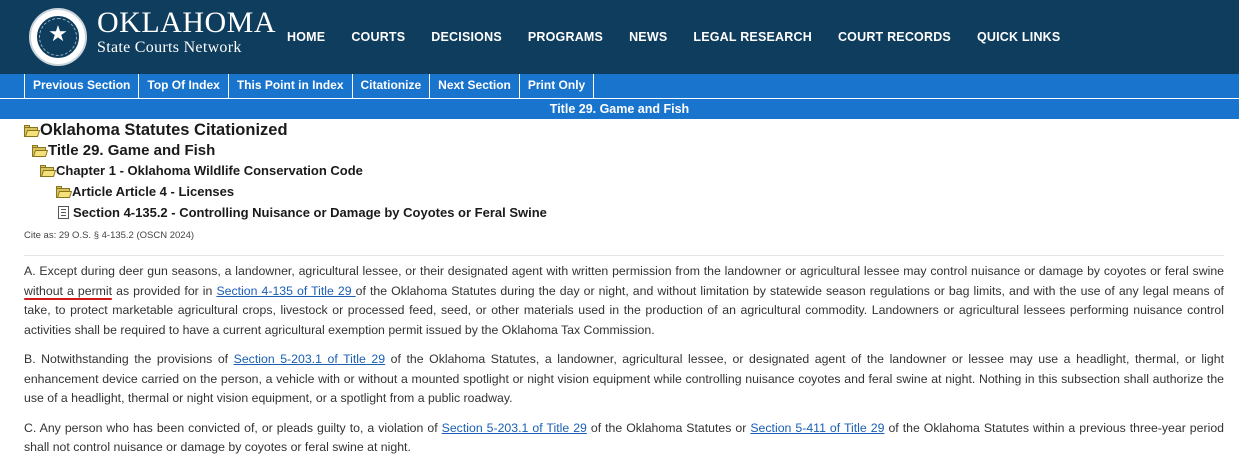 This screenshot has width=1239, height=474. Describe the element at coordinates (378, 37) in the screenshot. I see `nav-courts: COURTS` at that location.